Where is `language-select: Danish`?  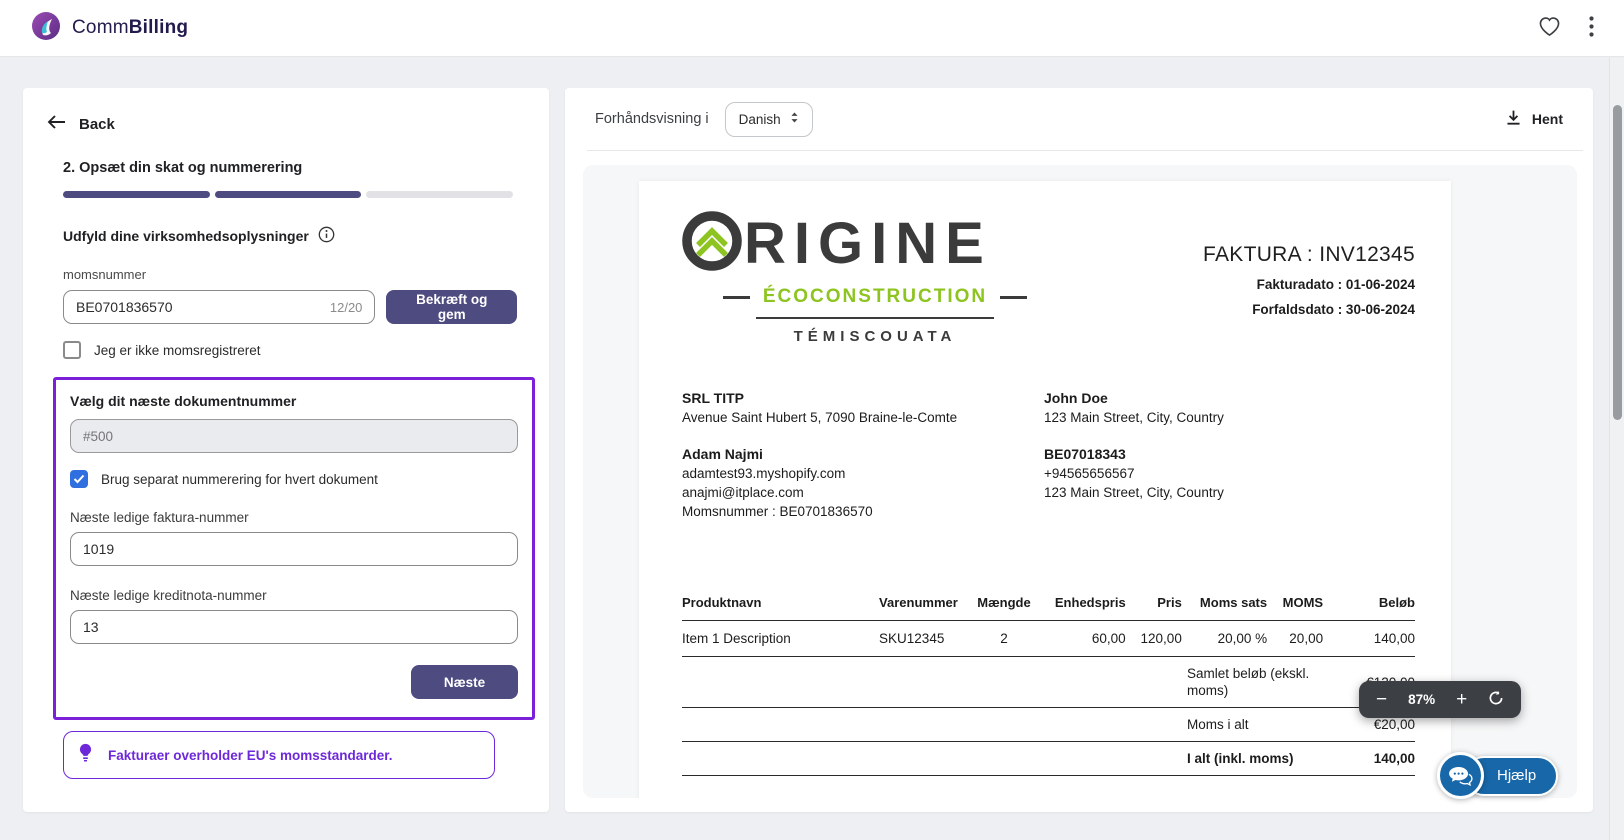 language-select: Danish is located at coordinates (768, 119).